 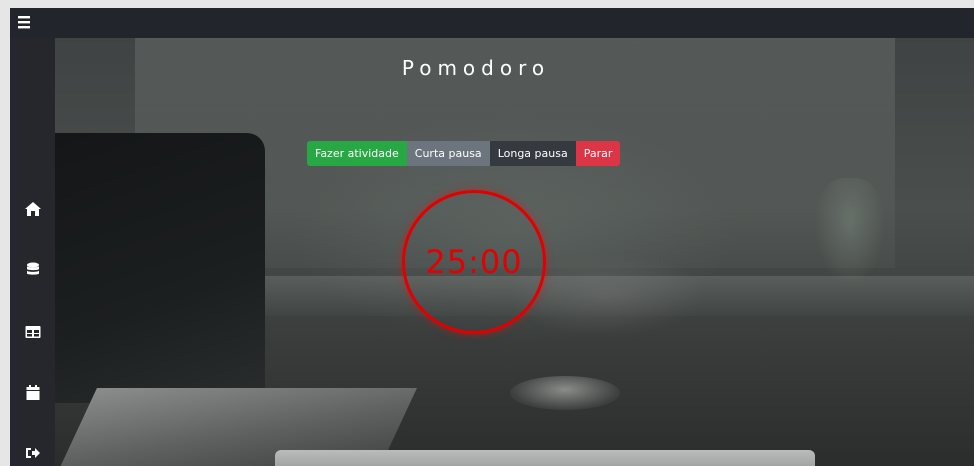 I want to click on background-keyboard, so click(x=545, y=458).